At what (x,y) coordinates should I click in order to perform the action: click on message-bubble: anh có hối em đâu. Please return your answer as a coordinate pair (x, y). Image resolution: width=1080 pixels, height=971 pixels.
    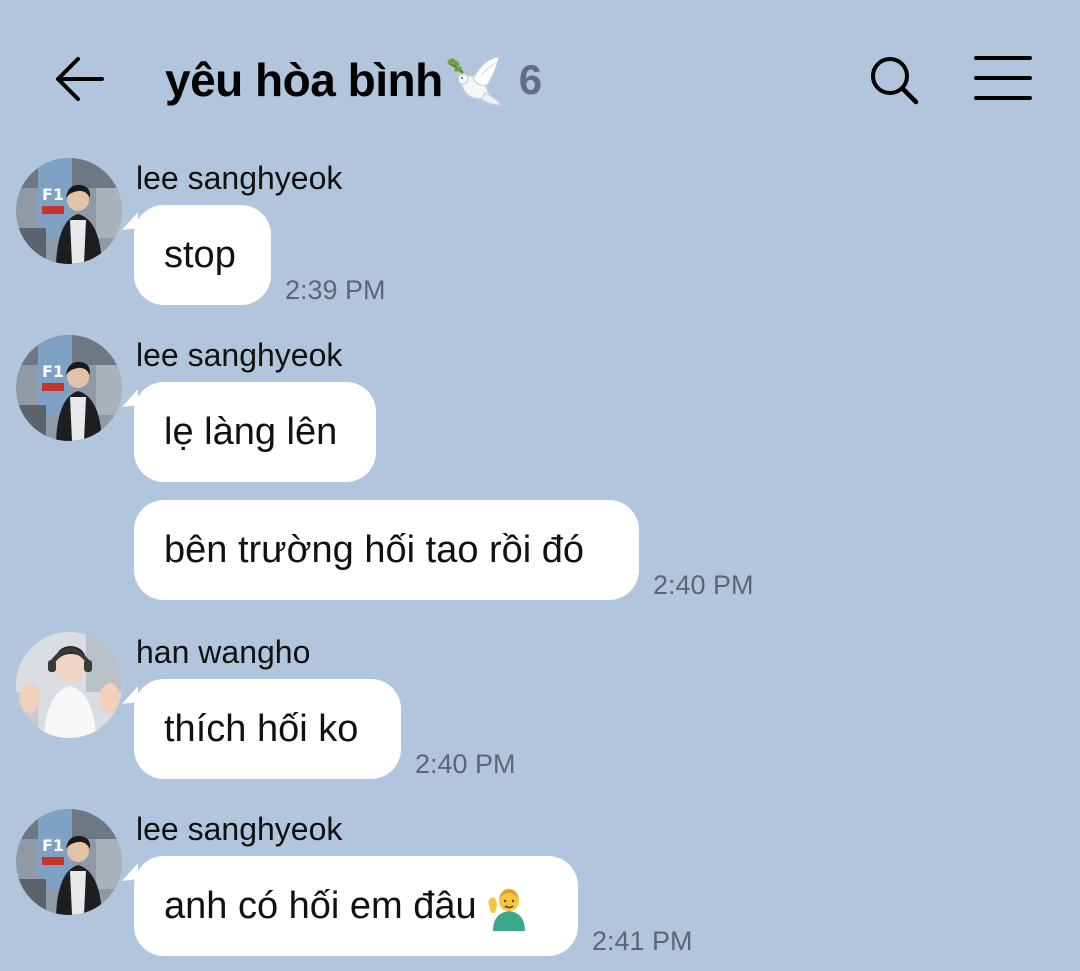
    Looking at the image, I should click on (356, 906).